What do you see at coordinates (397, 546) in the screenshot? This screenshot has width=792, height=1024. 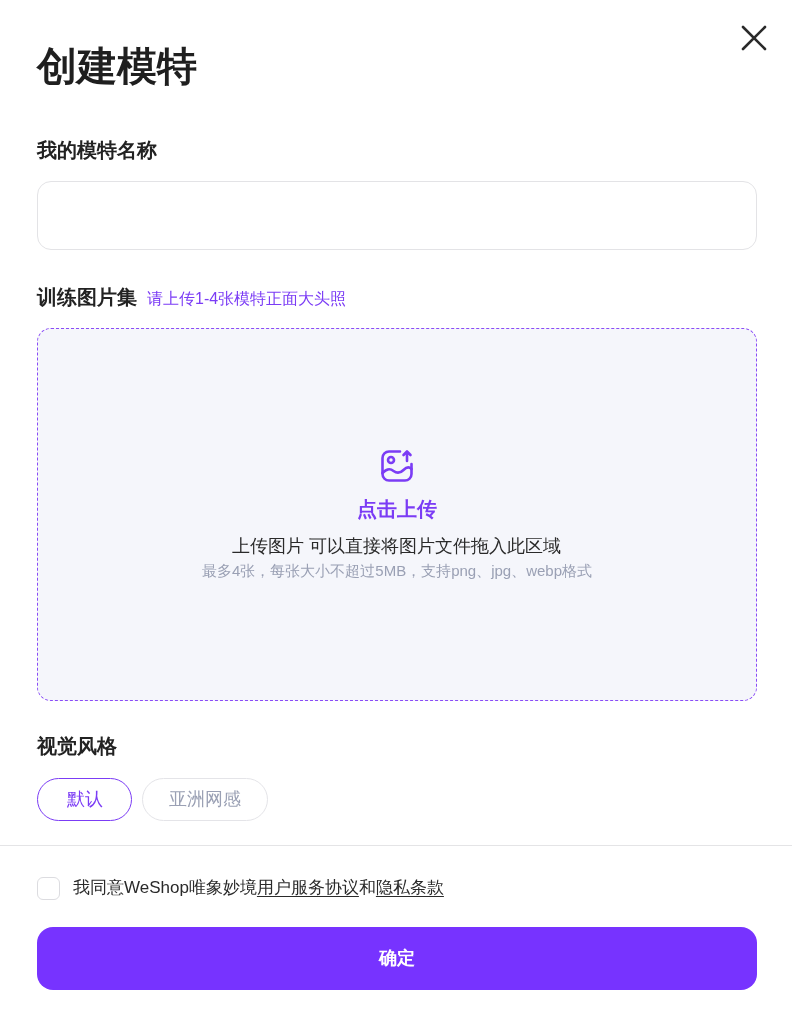 I see `upload-instruction: 上传图片 可以直接将图片文件拖入此区域` at bounding box center [397, 546].